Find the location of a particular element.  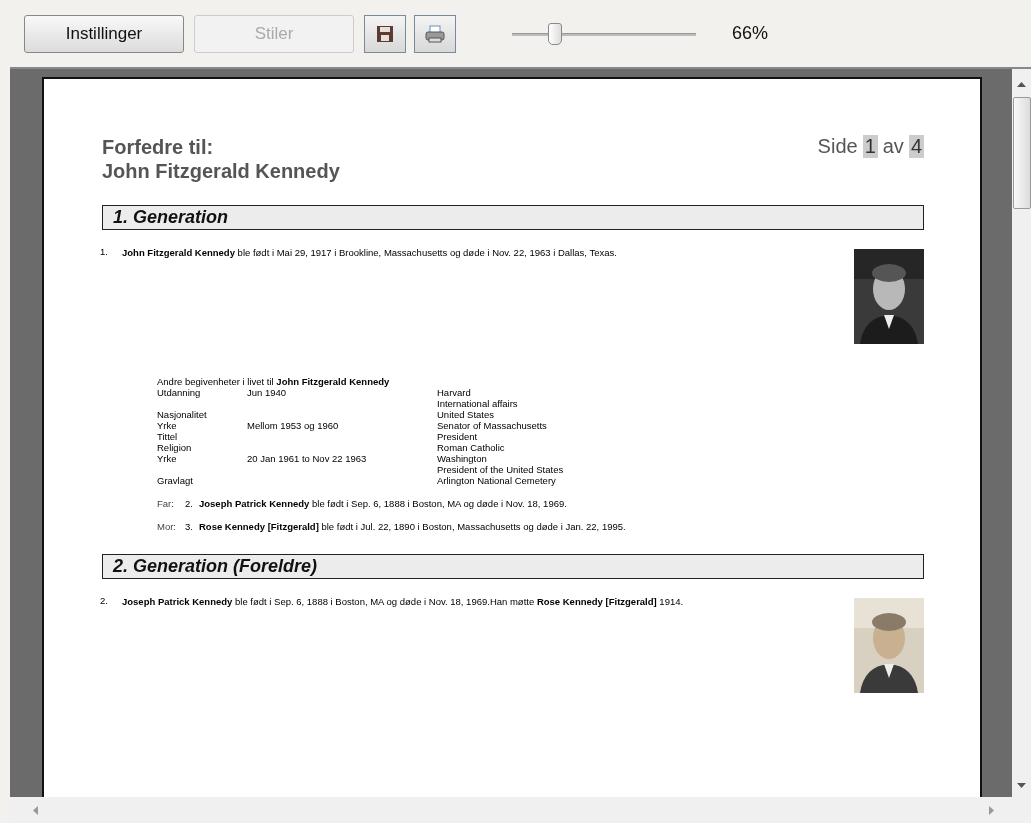

event-cell-text: Gravlagt is located at coordinates (175, 480).